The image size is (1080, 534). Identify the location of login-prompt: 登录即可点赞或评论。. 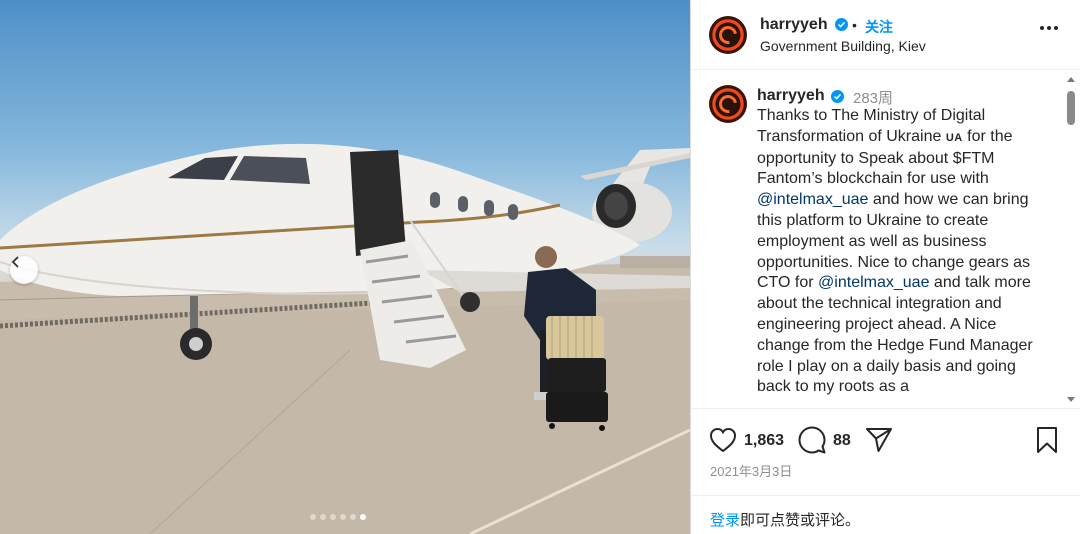
(785, 519).